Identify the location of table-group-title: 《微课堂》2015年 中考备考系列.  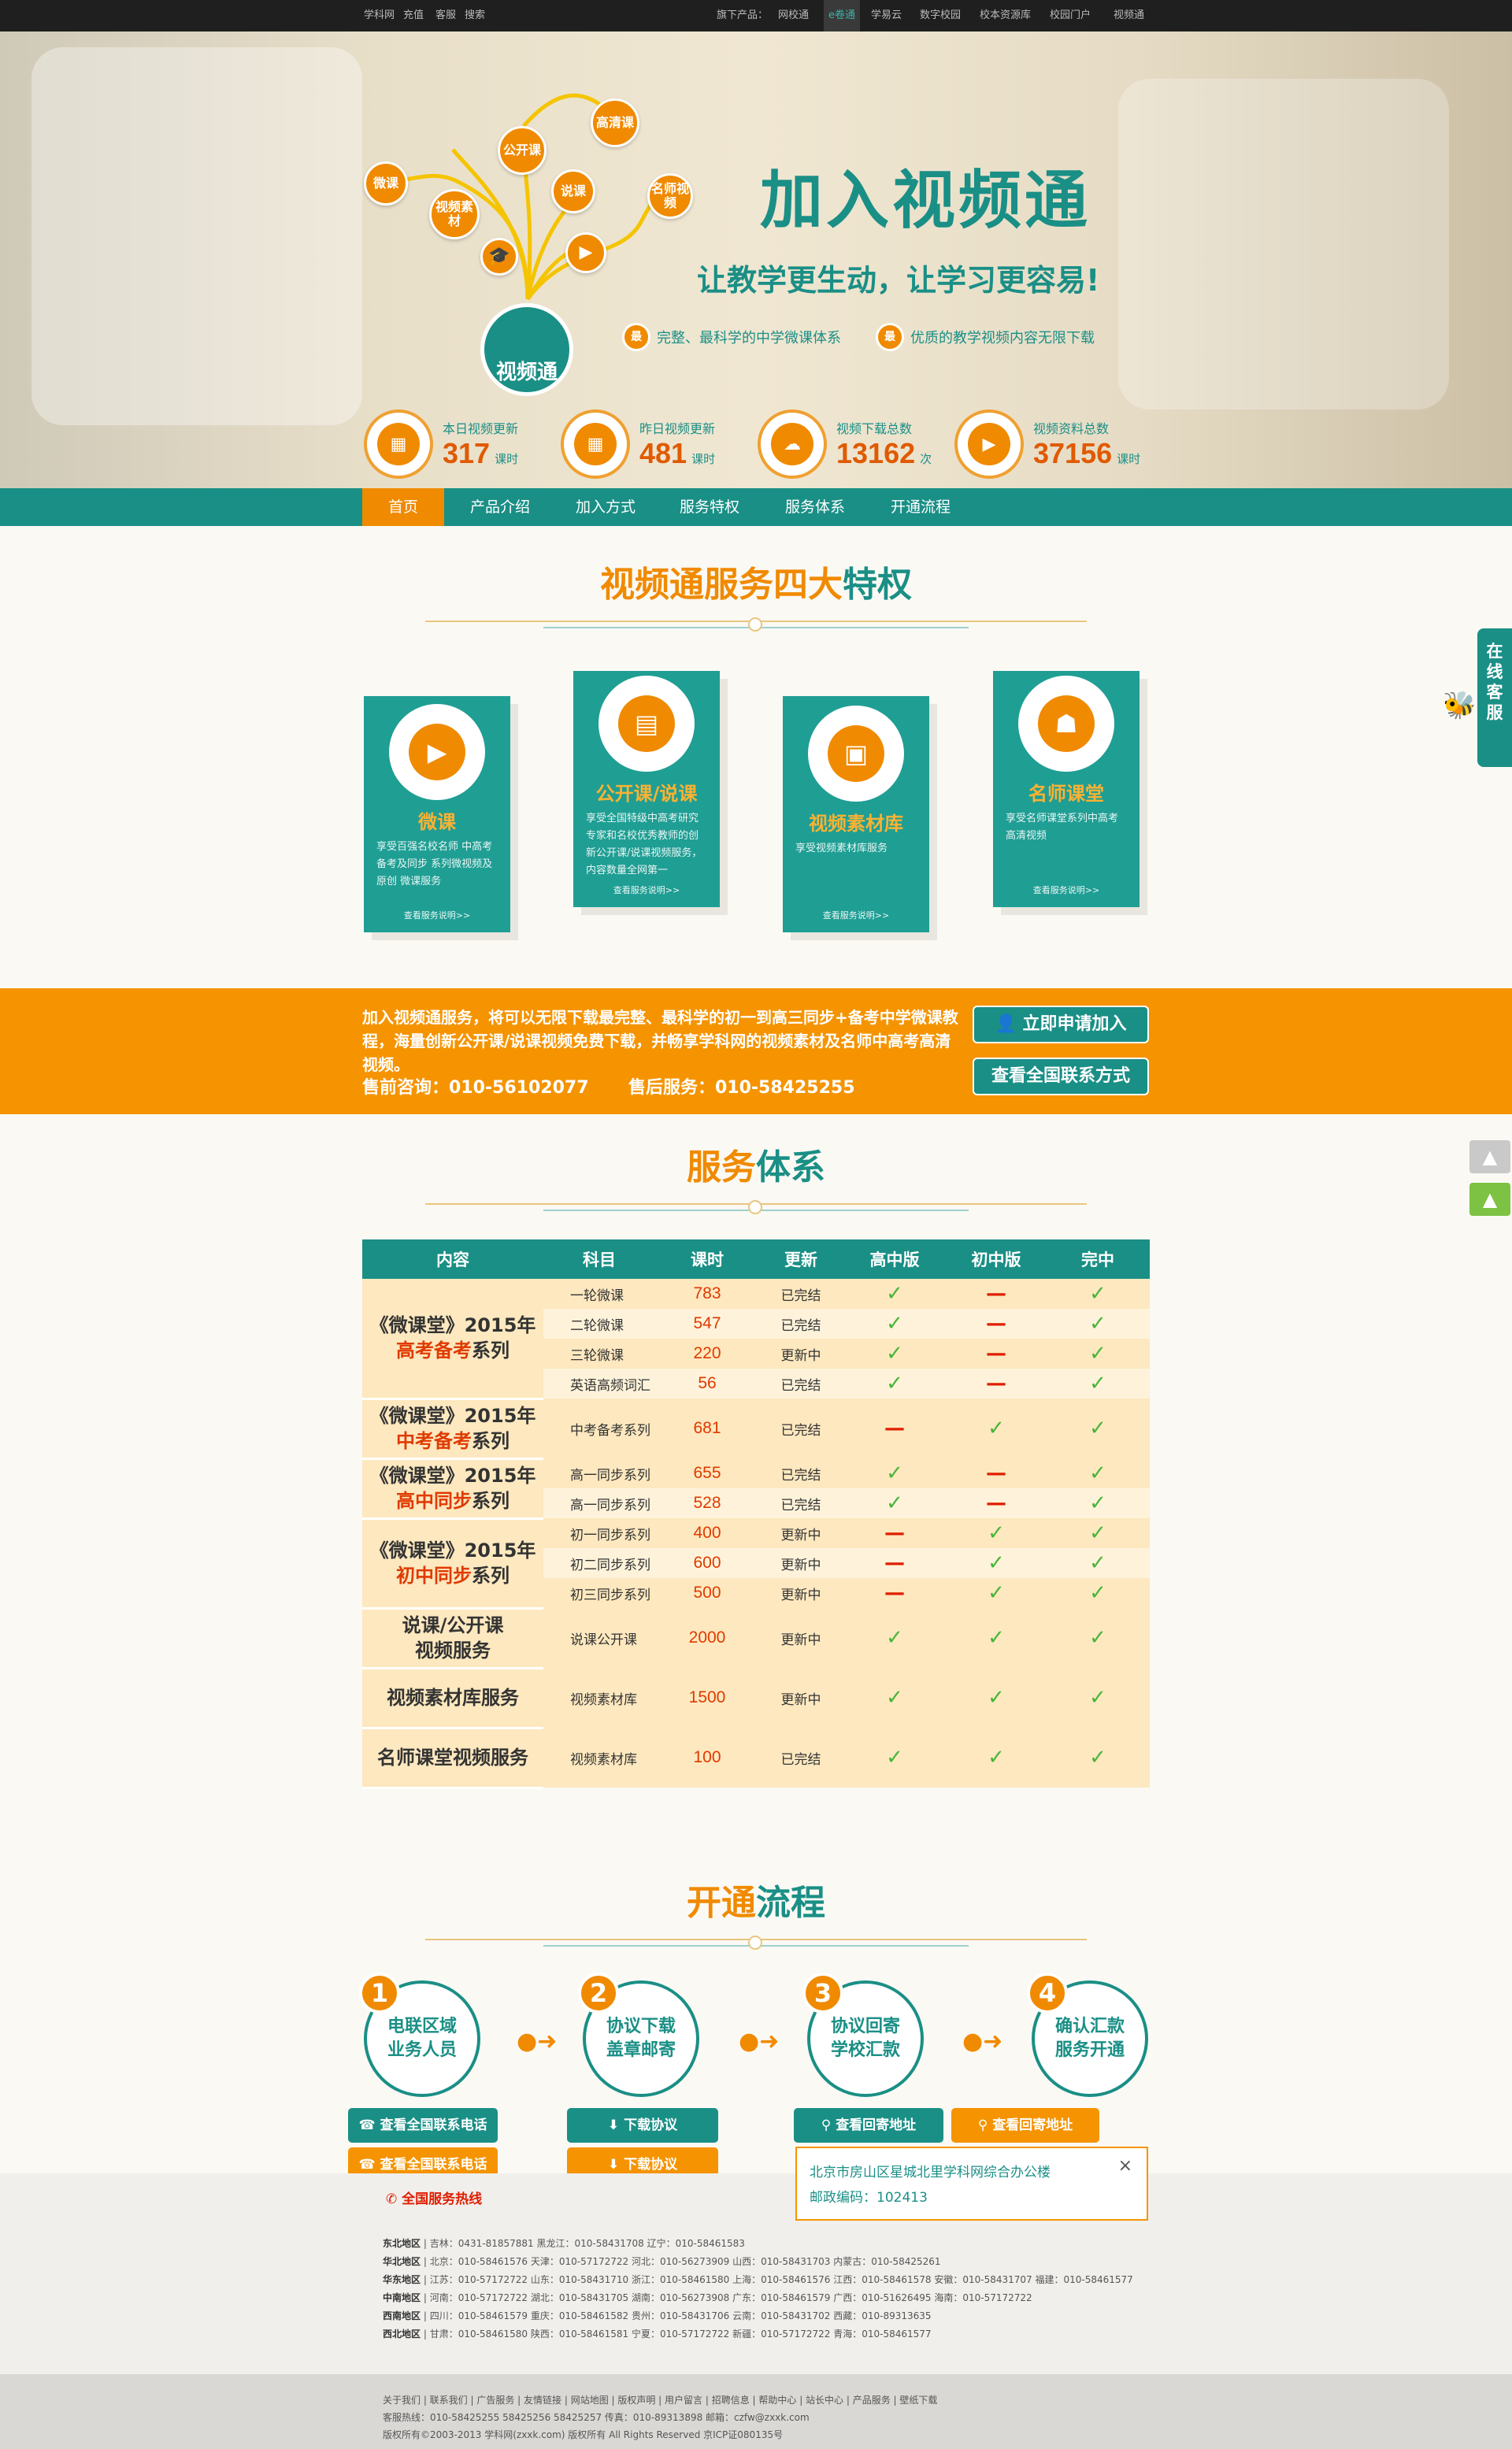
(452, 1429).